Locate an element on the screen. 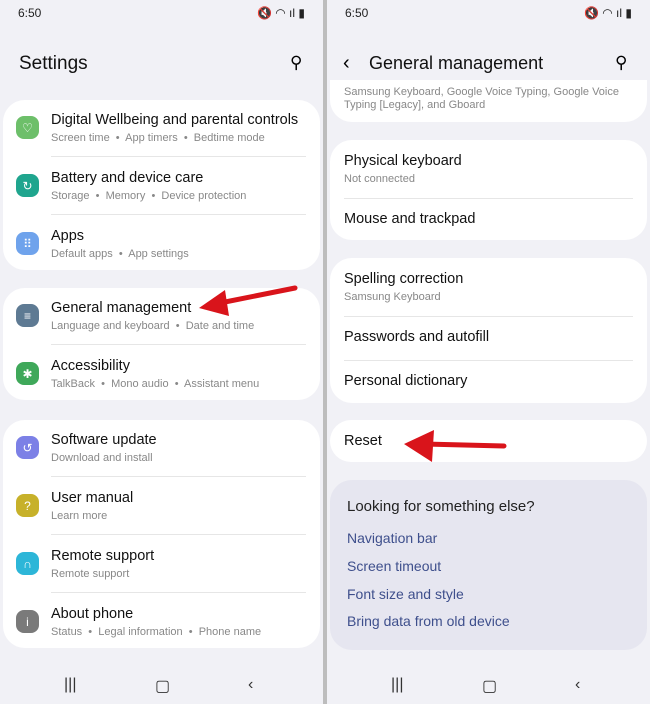  item-title: Apps is located at coordinates (68, 236).